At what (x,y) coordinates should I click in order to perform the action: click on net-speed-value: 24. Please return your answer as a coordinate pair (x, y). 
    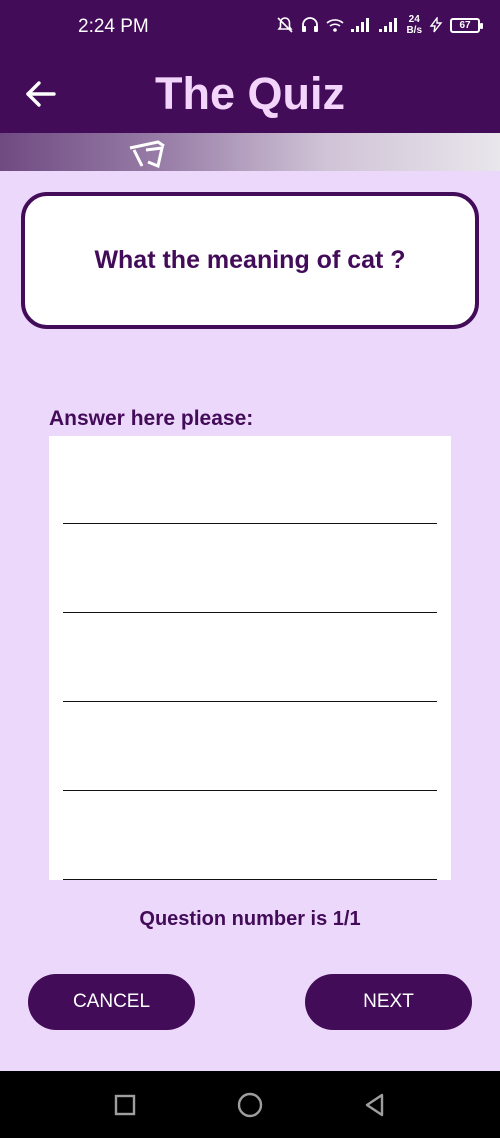
    Looking at the image, I should click on (414, 19).